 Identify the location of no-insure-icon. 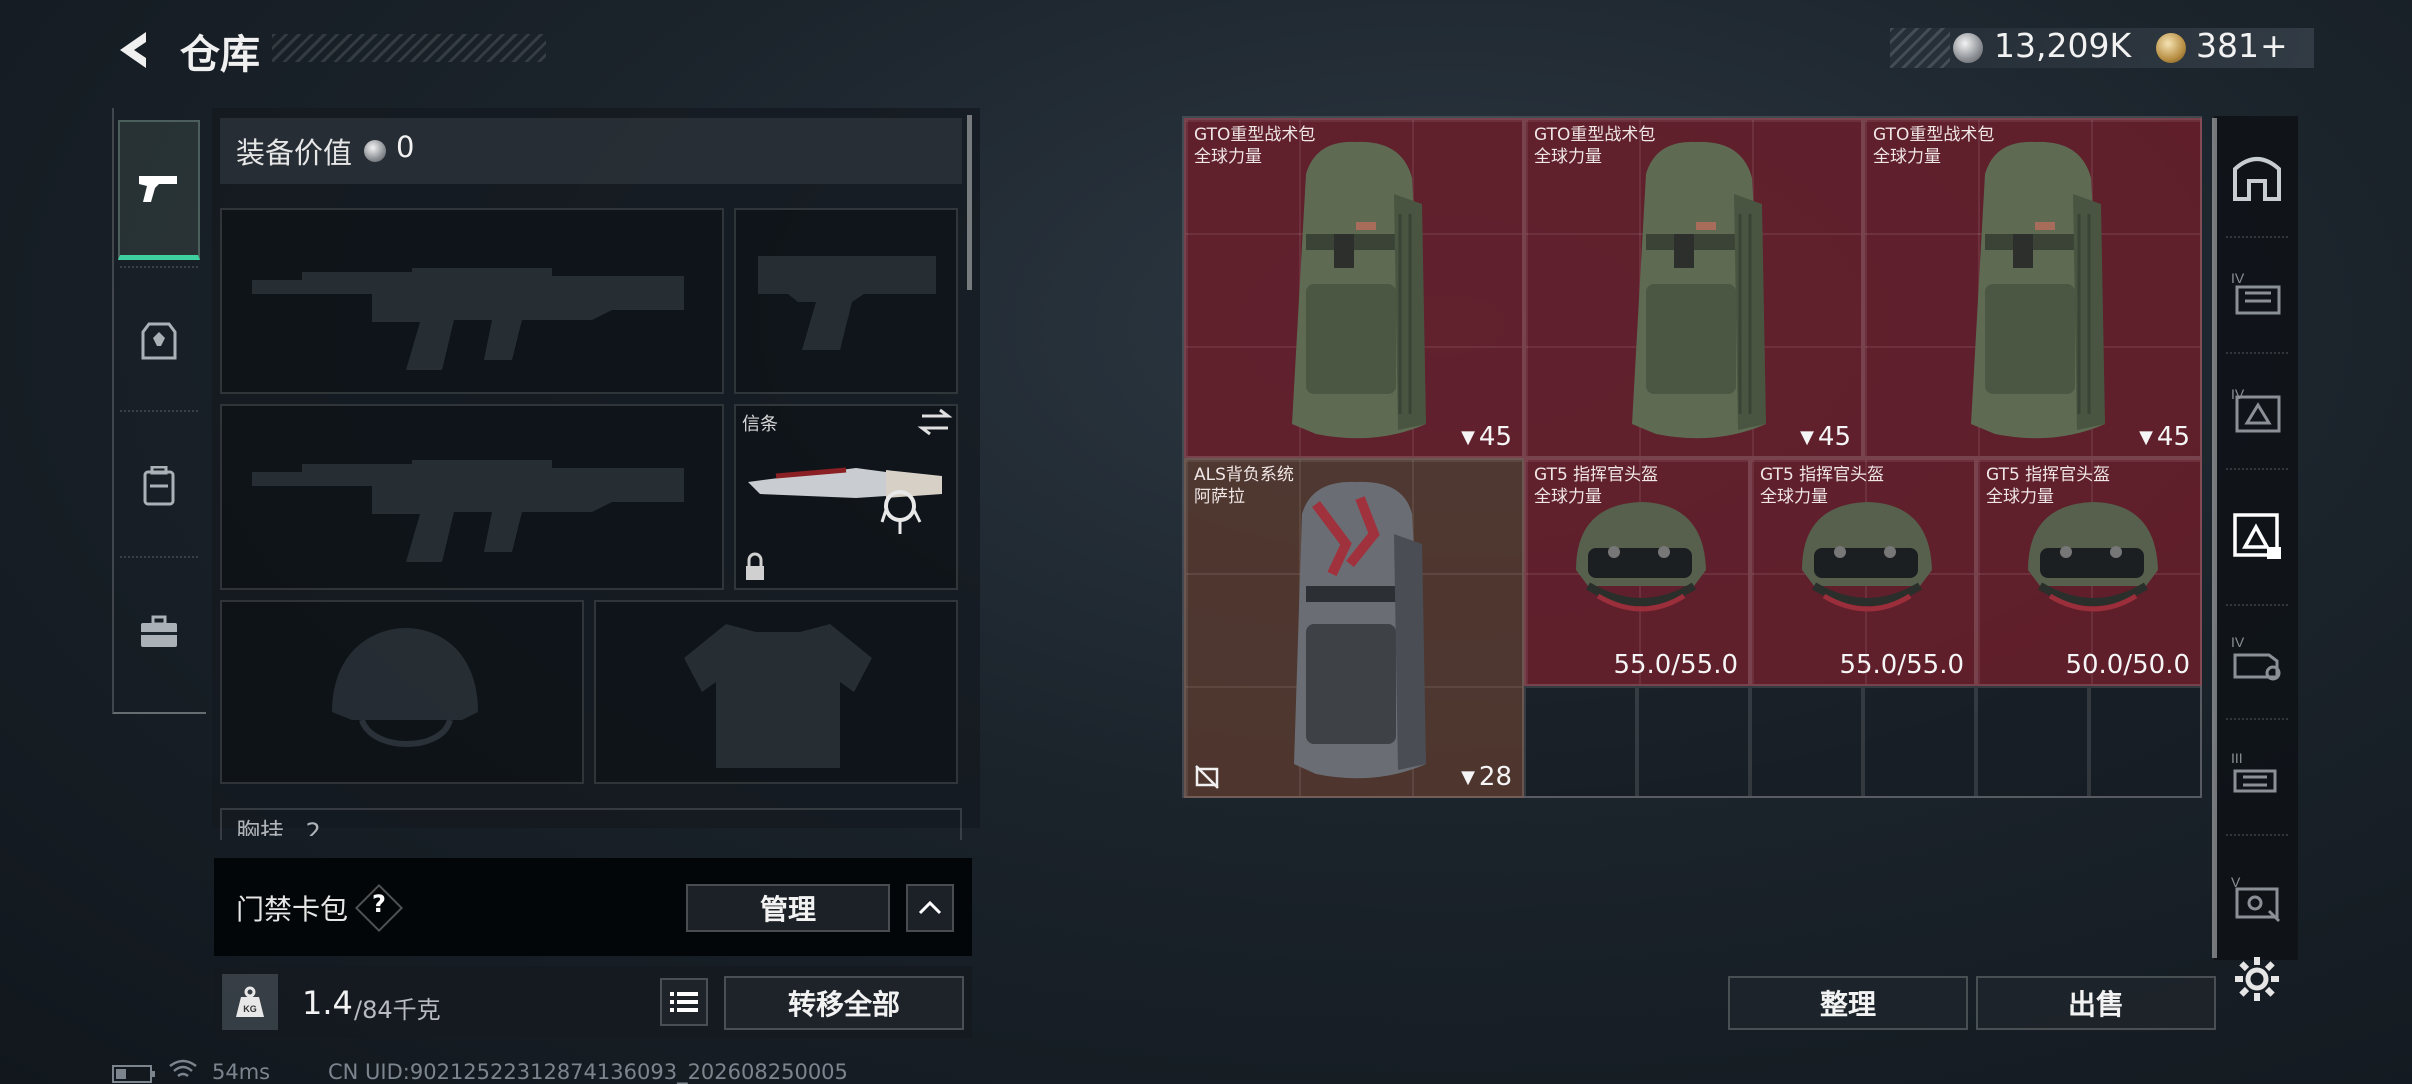
(1207, 777).